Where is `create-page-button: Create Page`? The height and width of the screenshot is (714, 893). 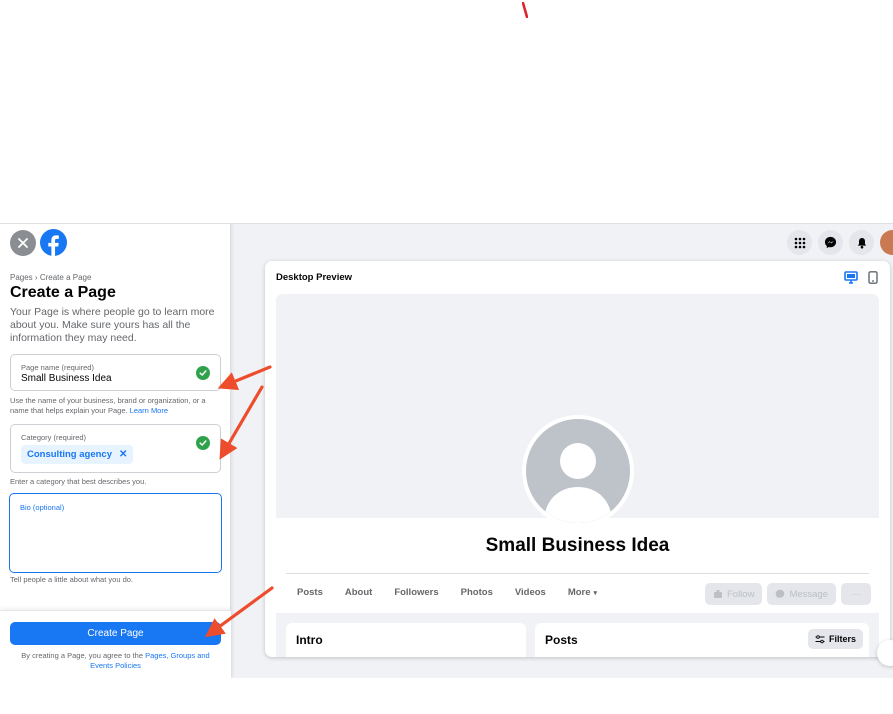
create-page-button: Create Page is located at coordinates (115, 633).